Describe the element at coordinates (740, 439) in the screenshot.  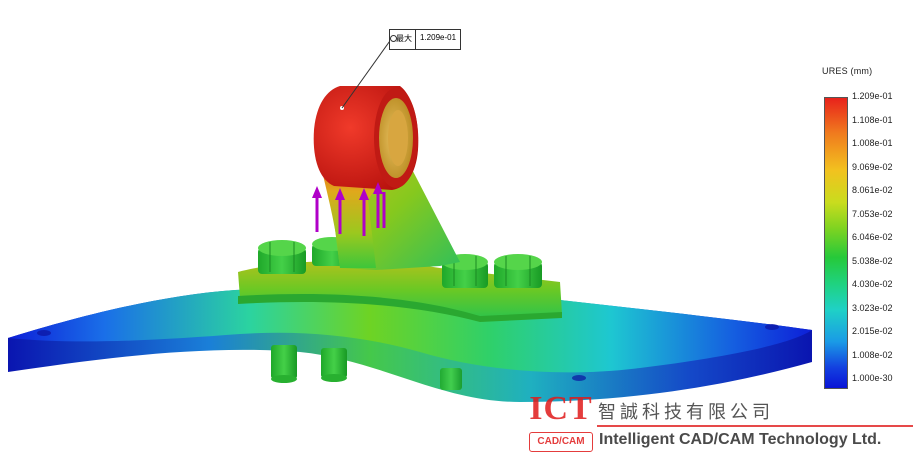
I see `company-name-english: Intelligent CAD/CAM Technology Ltd.` at that location.